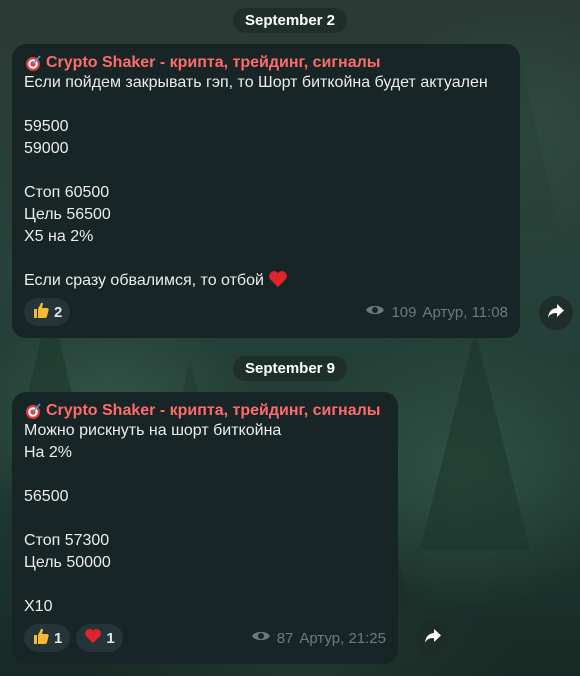  I want to click on reaction-count: 2, so click(58, 312).